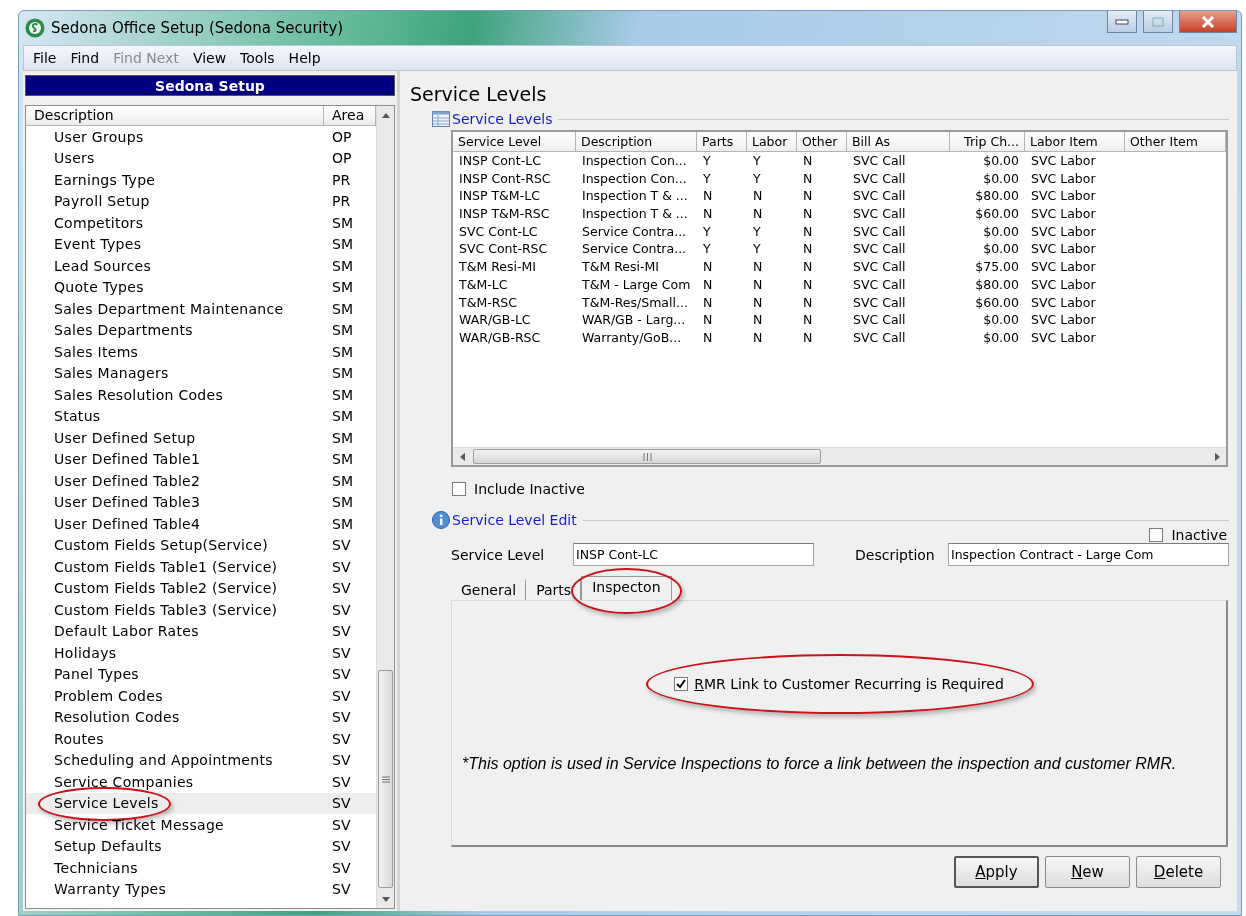 This screenshot has width=1246, height=916. I want to click on list-row: Setup Defaults SV, so click(201, 846).